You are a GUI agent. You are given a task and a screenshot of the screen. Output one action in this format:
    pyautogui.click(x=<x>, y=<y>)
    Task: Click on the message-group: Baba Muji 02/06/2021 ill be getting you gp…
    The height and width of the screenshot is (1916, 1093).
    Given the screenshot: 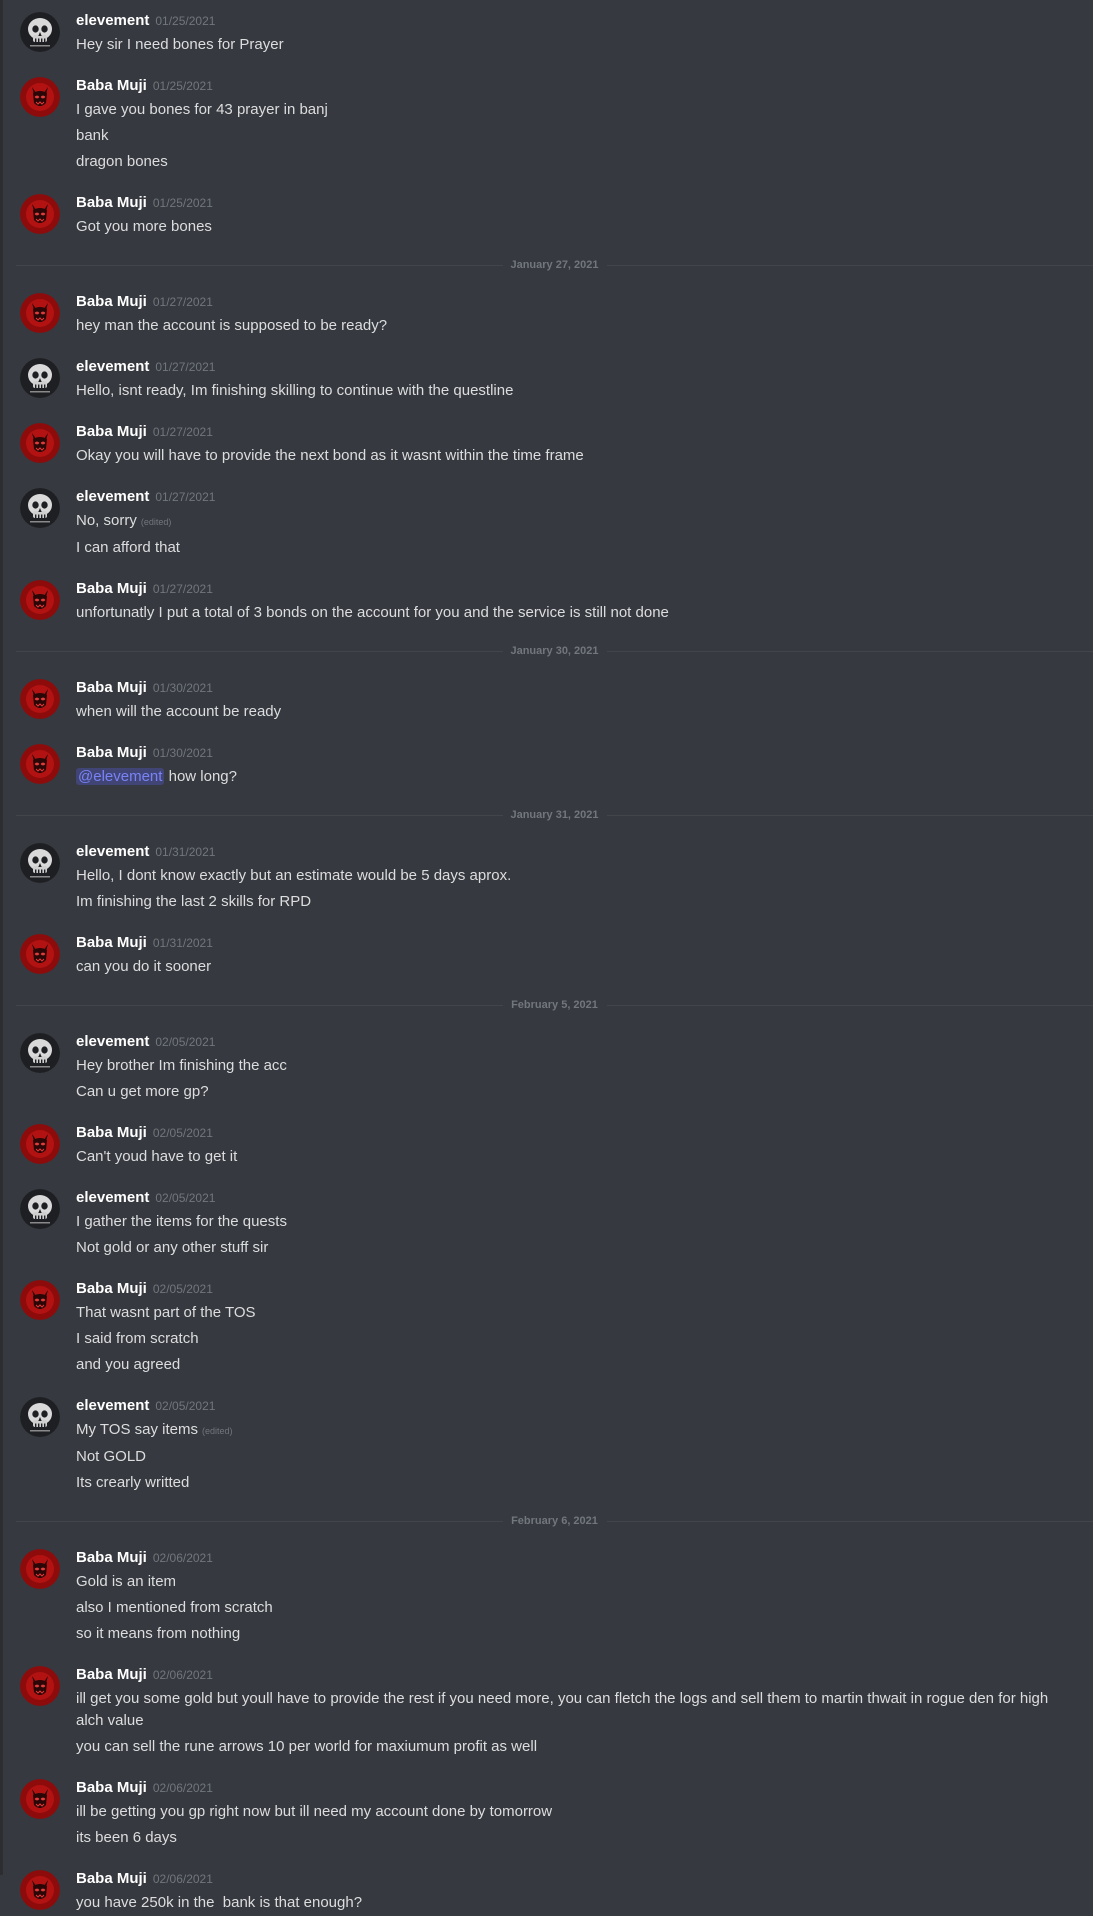 What is the action you would take?
    pyautogui.click(x=546, y=1814)
    